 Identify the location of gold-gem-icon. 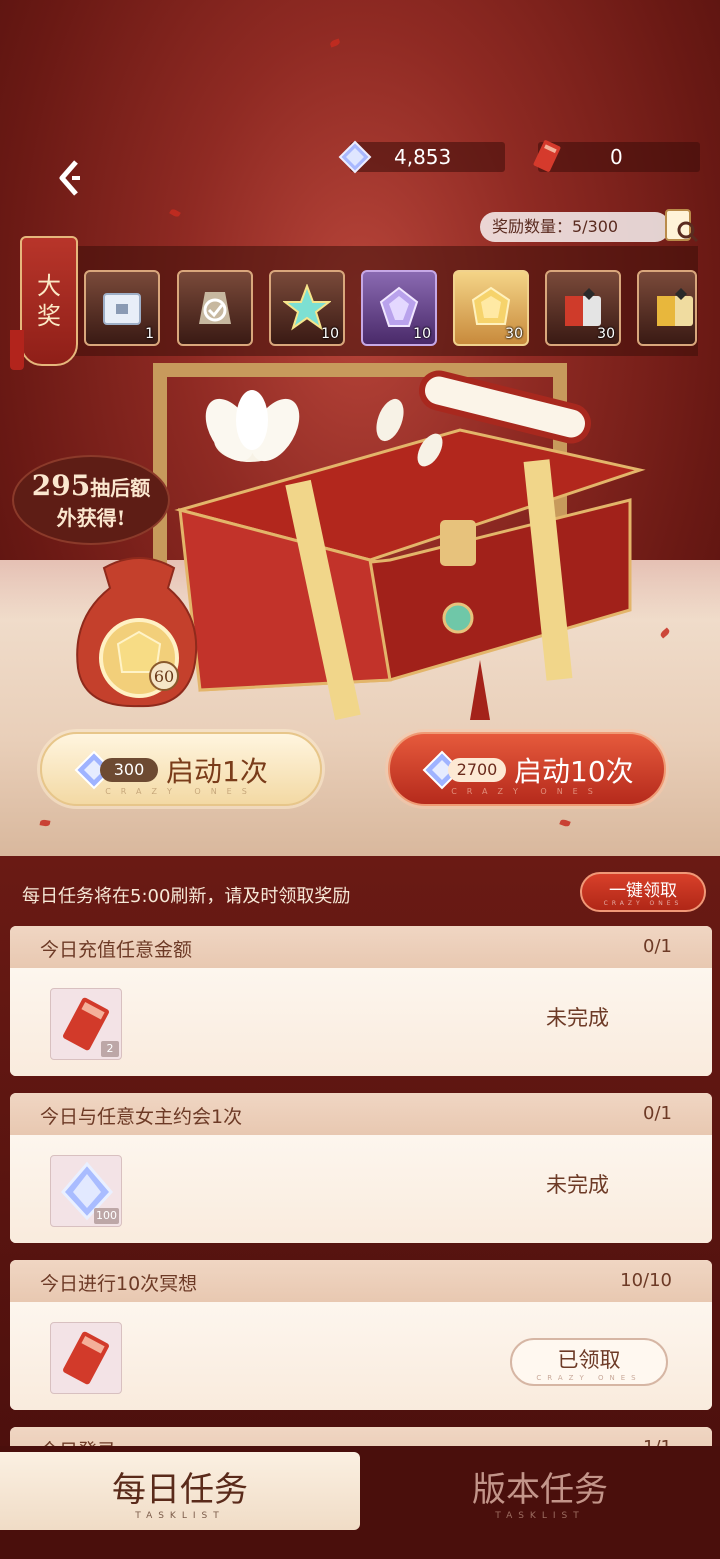
(491, 305).